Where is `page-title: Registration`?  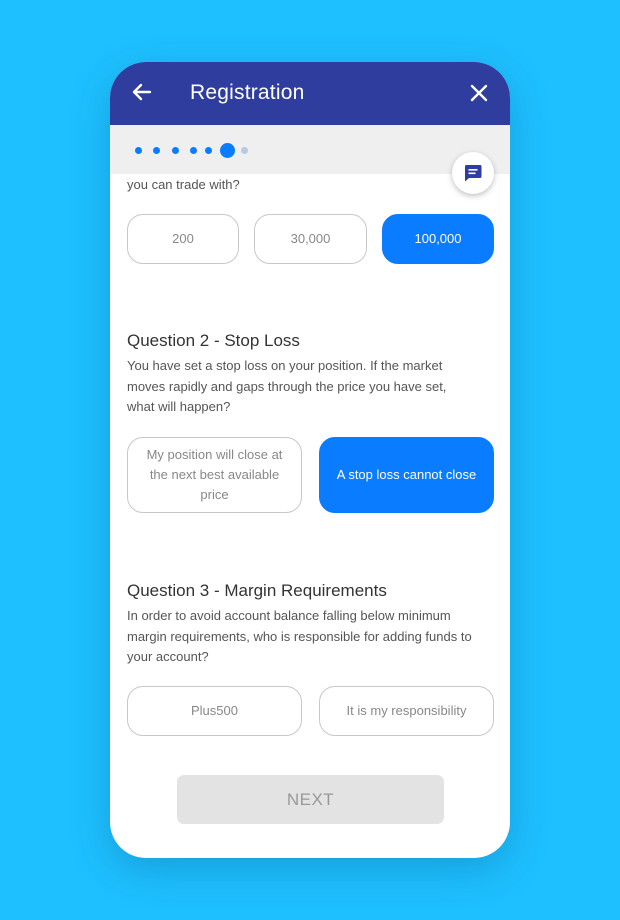 page-title: Registration is located at coordinates (247, 92).